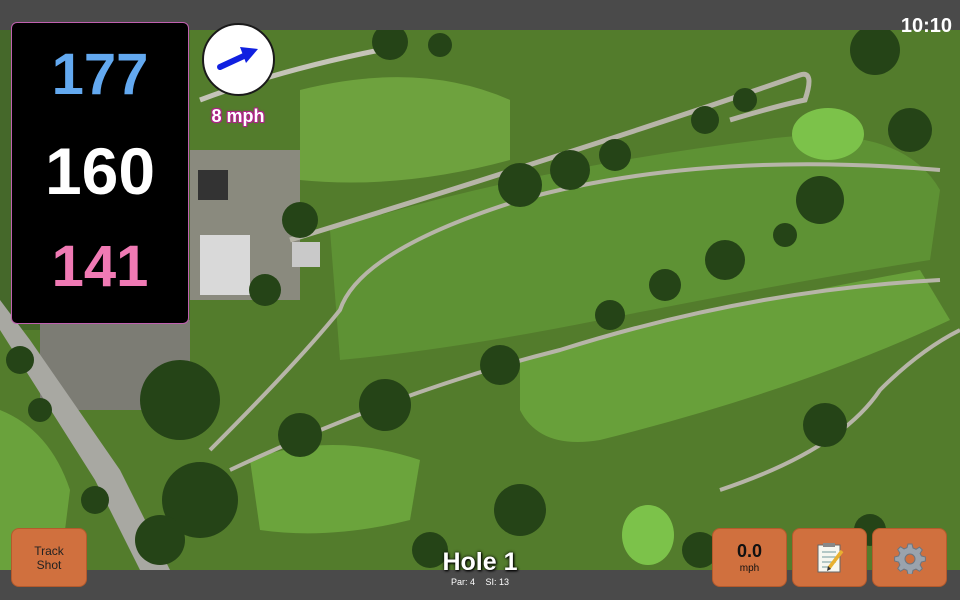 This screenshot has height=600, width=960. What do you see at coordinates (480, 582) in the screenshot?
I see `hole-info: Par: 4 SI: 13` at bounding box center [480, 582].